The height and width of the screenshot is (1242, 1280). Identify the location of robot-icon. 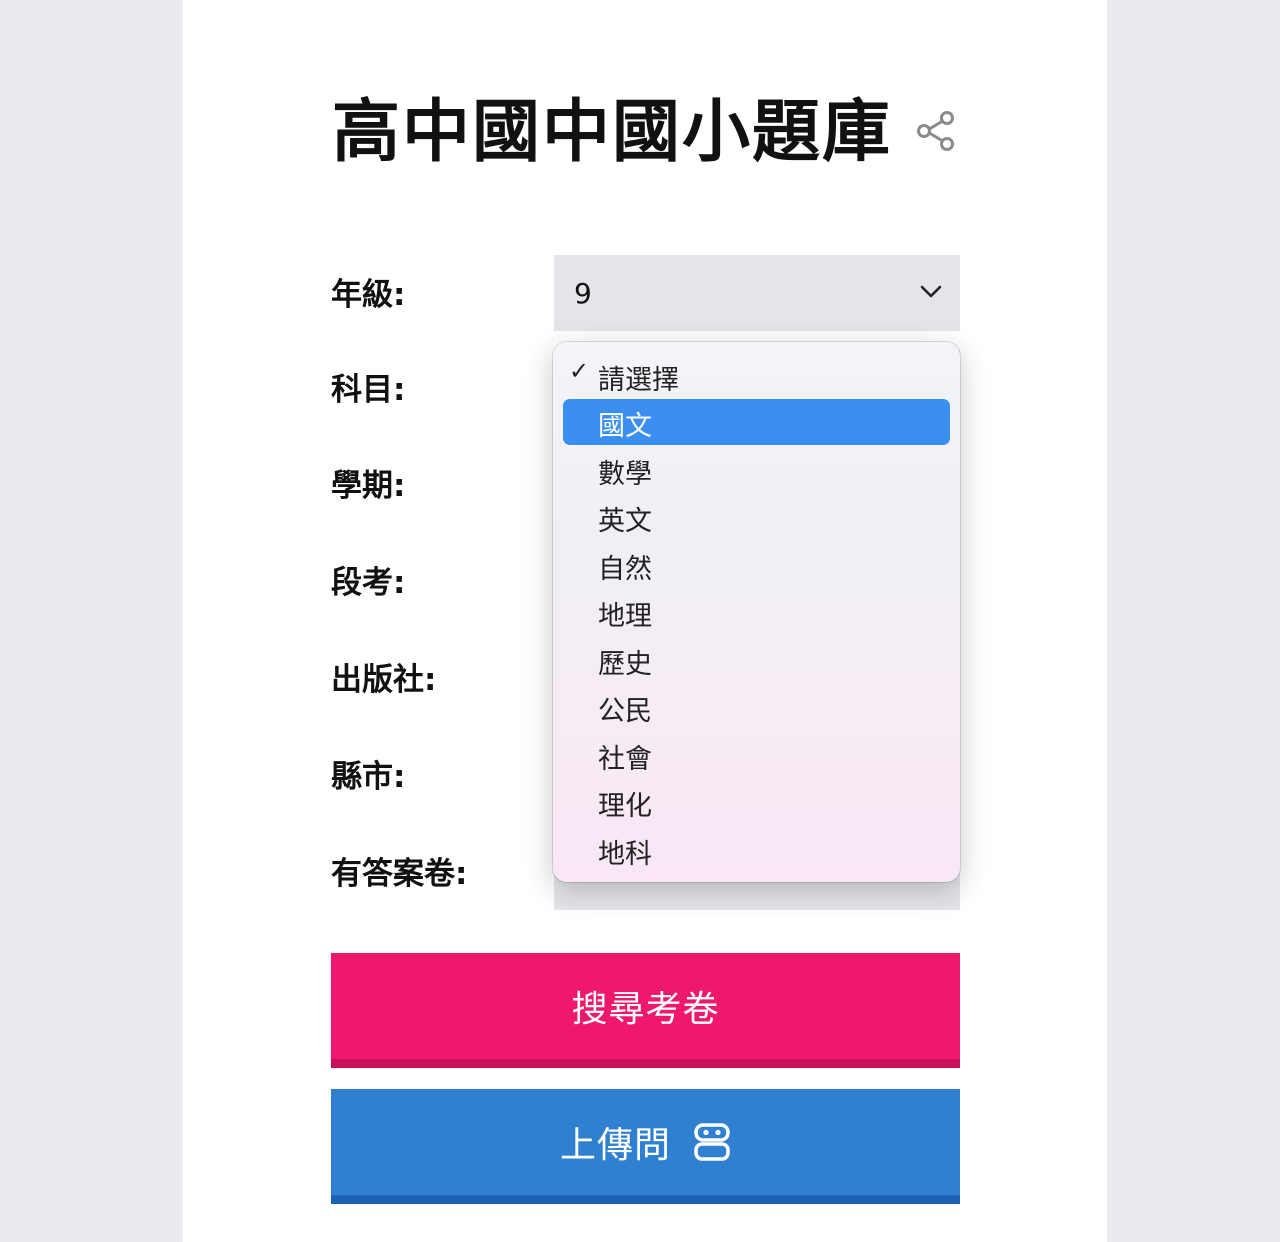
(712, 1142).